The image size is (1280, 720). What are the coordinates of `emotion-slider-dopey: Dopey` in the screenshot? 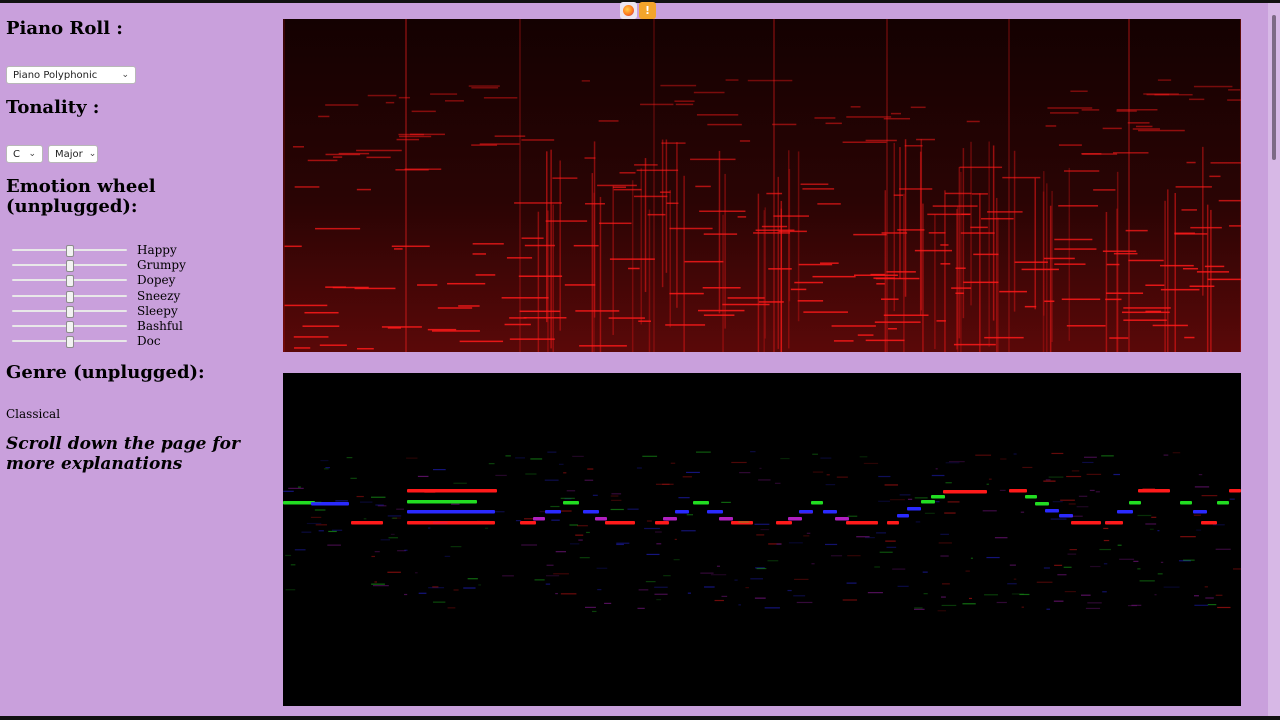 It's located at (99, 280).